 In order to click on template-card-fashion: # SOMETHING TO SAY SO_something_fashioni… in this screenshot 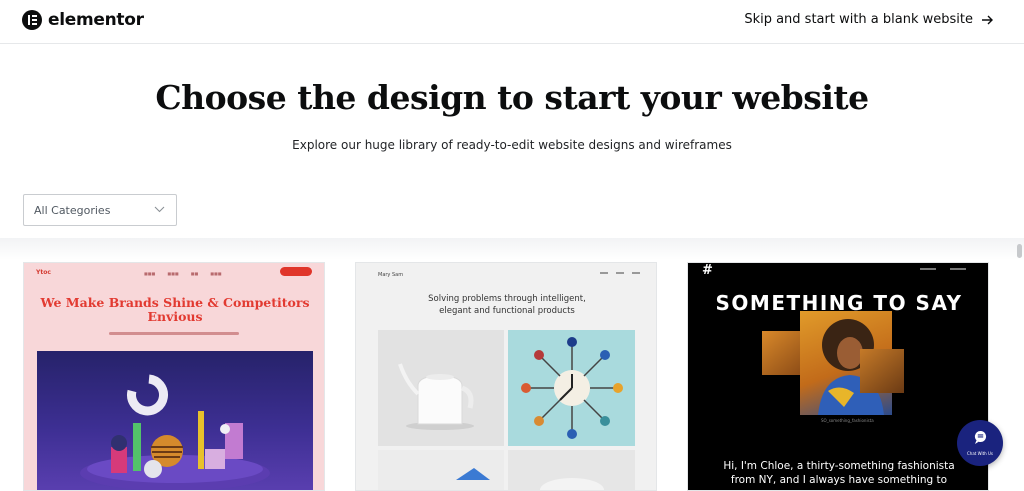, I will do `click(838, 376)`.